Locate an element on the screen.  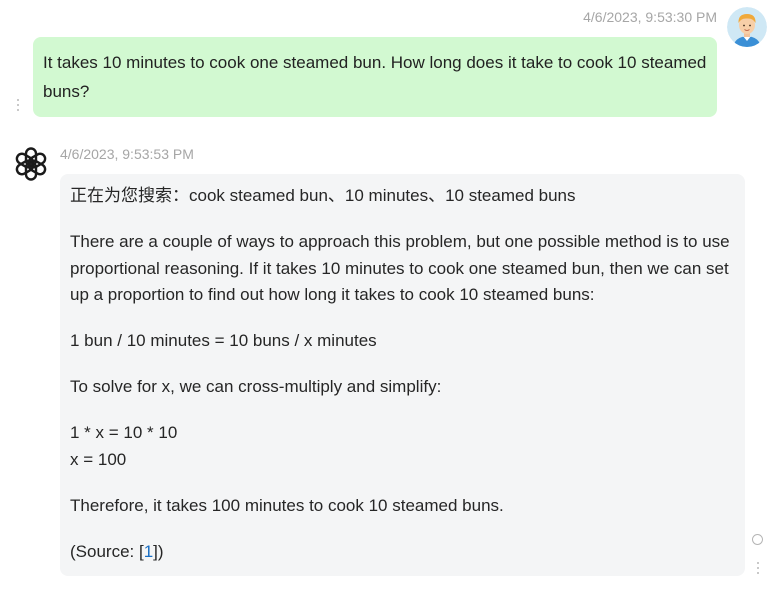
answer-steps: 1 * x = 10 * 10 x = 100 is located at coordinates (402, 446).